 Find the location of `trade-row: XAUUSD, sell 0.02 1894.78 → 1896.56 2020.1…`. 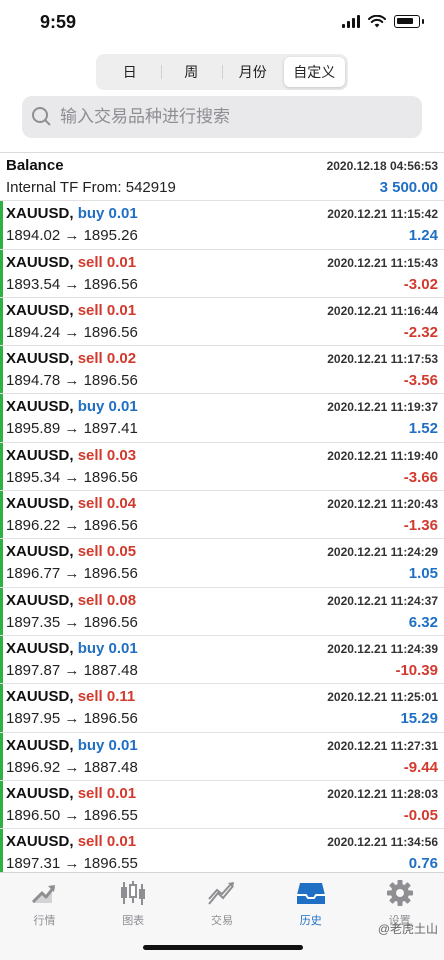

trade-row: XAUUSD, sell 0.02 1894.78 → 1896.56 2020.1… is located at coordinates (222, 370).